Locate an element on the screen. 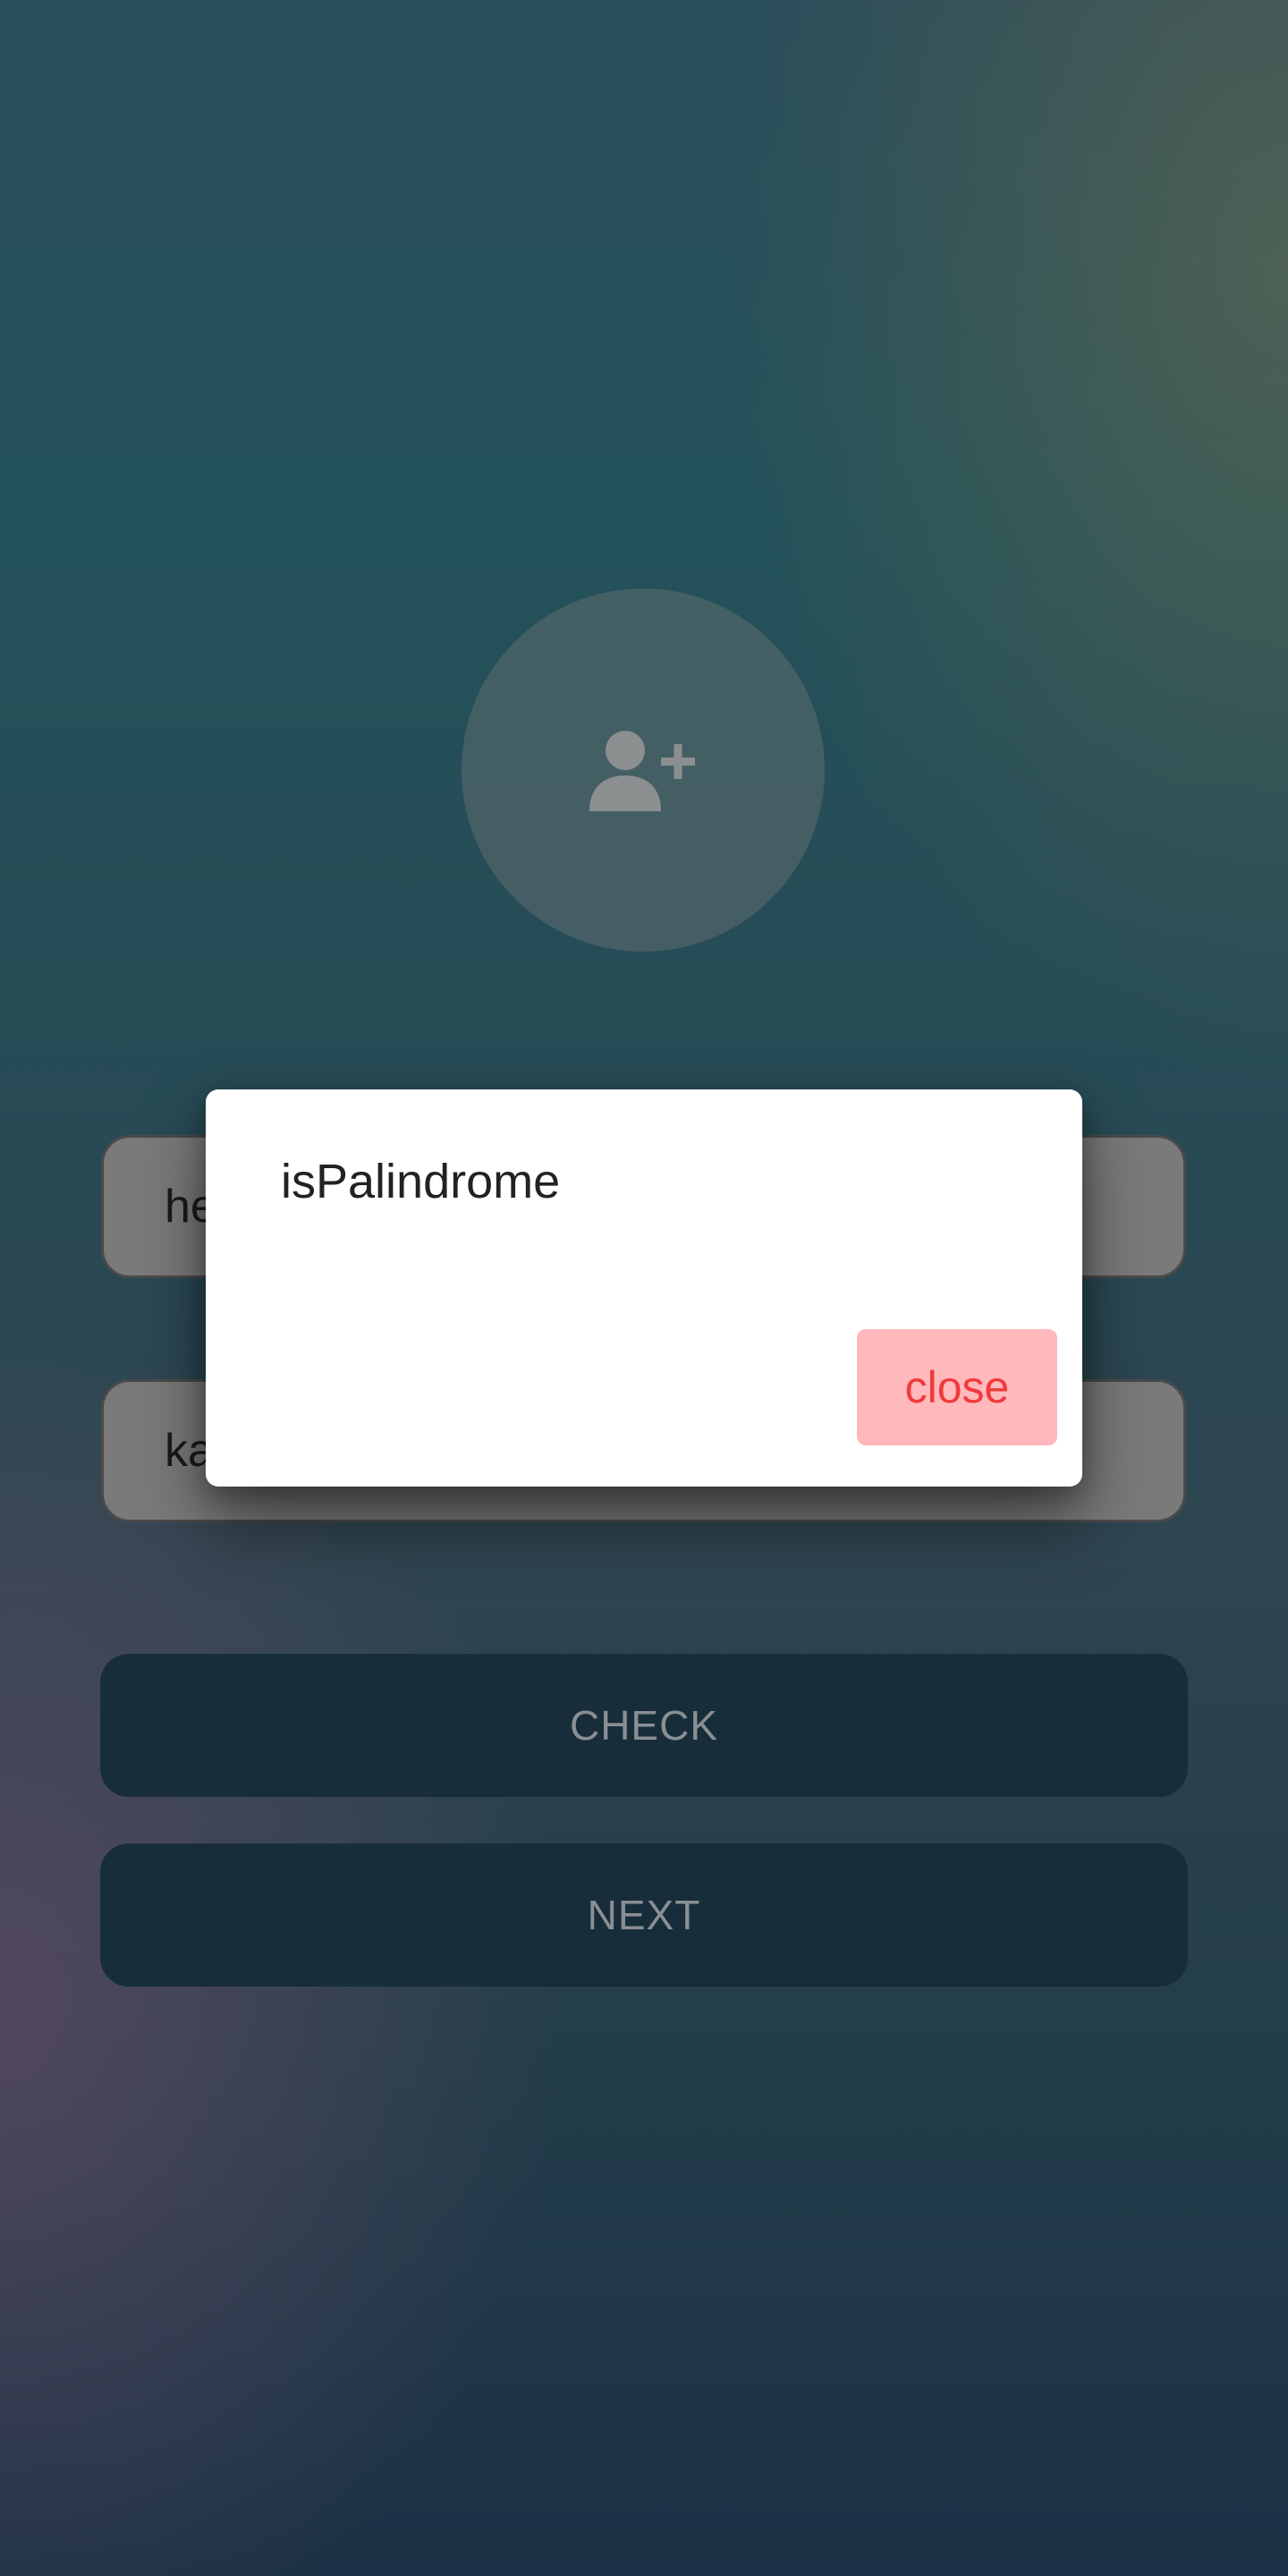 Image resolution: width=1288 pixels, height=2576 pixels. result-dialog: isPalindrome close is located at coordinates (644, 1288).